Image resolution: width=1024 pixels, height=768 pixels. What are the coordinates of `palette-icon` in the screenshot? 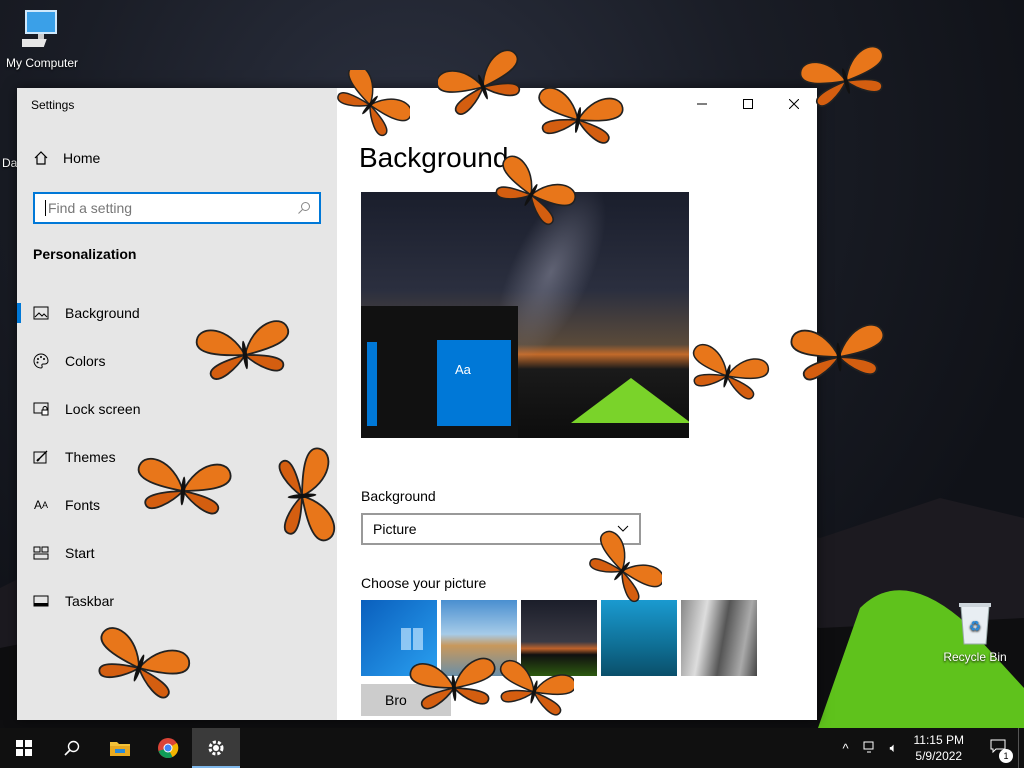 It's located at (41, 361).